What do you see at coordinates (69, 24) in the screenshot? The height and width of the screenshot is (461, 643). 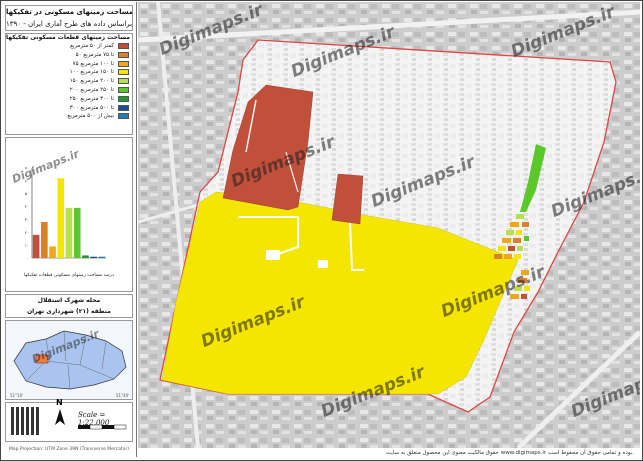 I see `map-title-line2: براساس داده های طرح آماری ایران - ۱۳۹۰` at bounding box center [69, 24].